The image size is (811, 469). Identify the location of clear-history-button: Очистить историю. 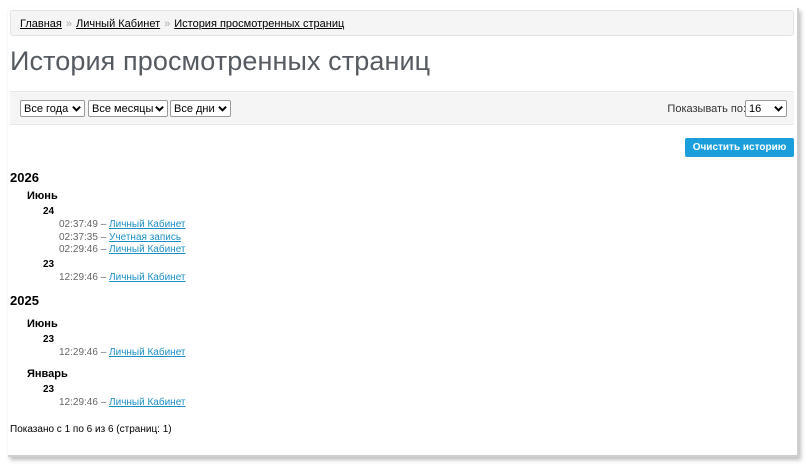
(739, 147).